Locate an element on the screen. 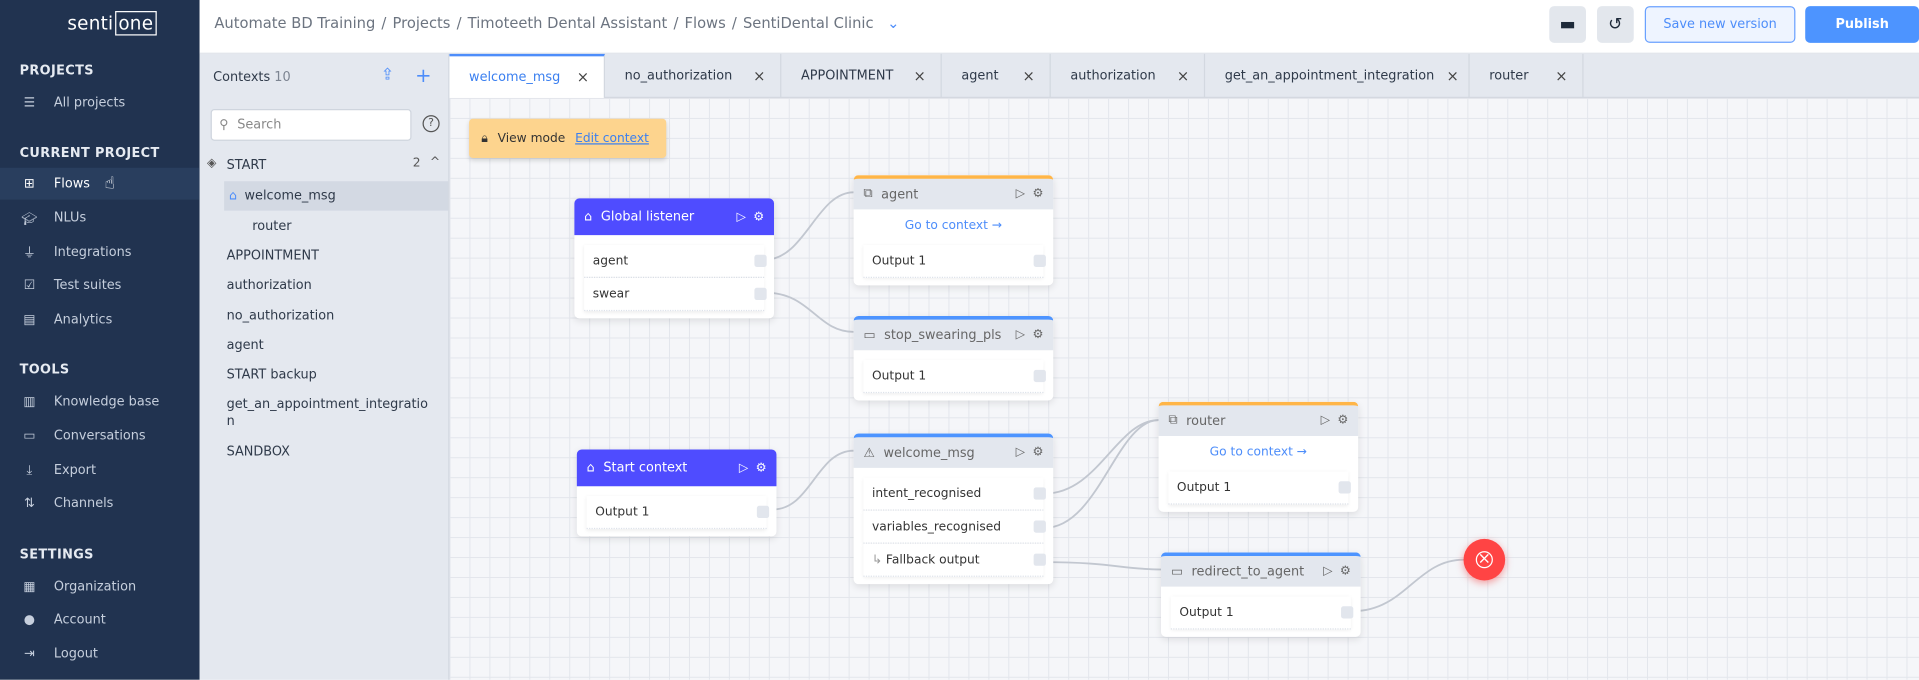 The image size is (1919, 680). breadcrumb-item: Timoteeth Dental Assistant is located at coordinates (568, 23).